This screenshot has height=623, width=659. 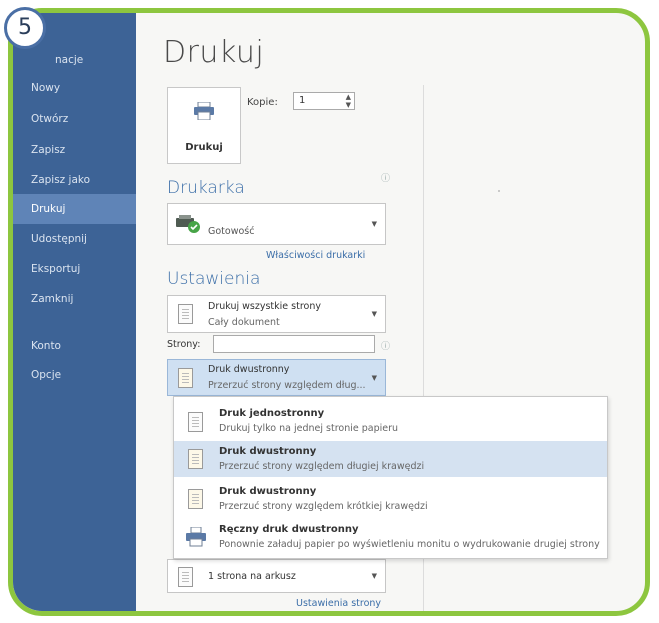 I want to click on sidebar-item-print: Drukuj, so click(x=74, y=209).